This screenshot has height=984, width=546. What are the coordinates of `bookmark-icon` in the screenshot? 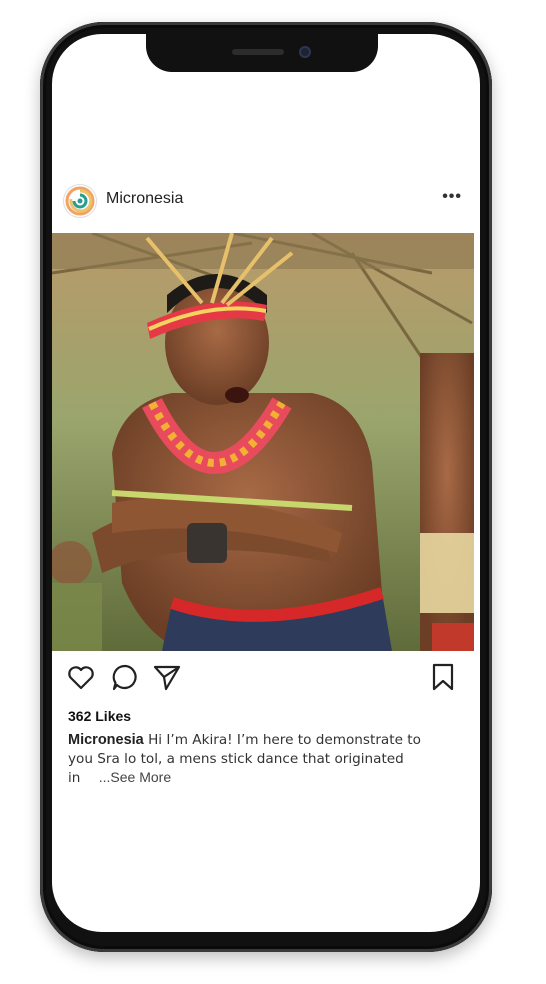 It's located at (443, 677).